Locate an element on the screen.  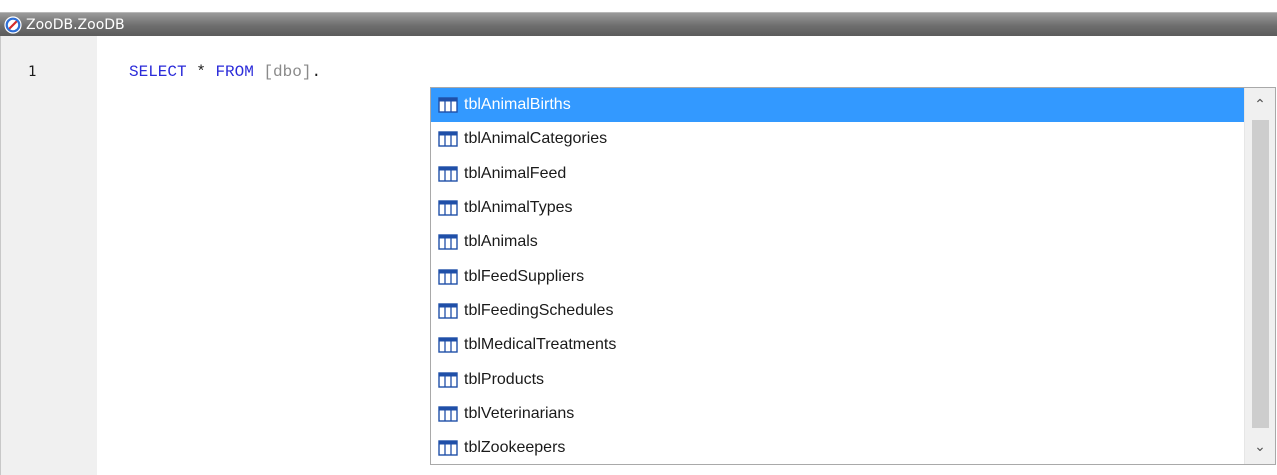
autocomplete-item: tblZookeepers is located at coordinates (838, 447).